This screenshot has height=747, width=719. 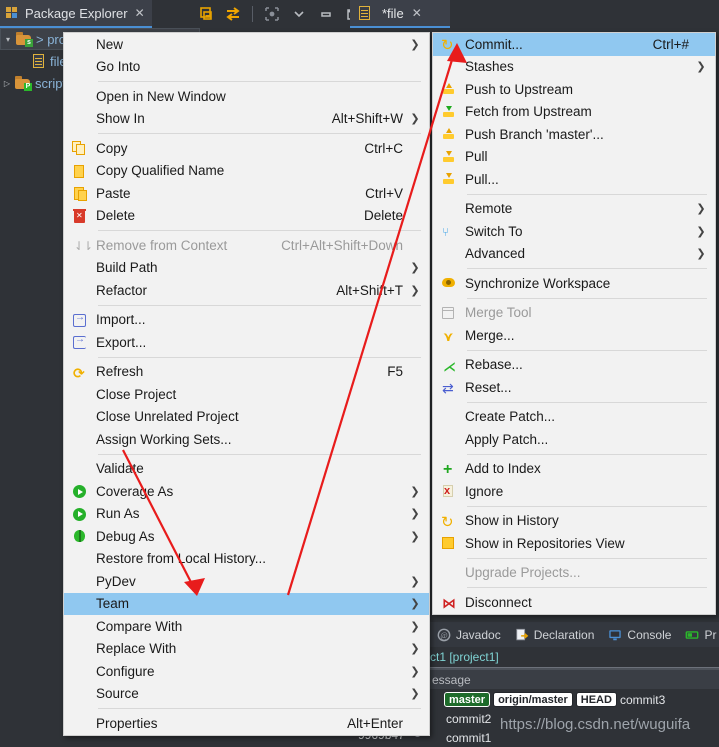 What do you see at coordinates (76, 14) in the screenshot?
I see `tab-package-explorer: Package Explorer ✕` at bounding box center [76, 14].